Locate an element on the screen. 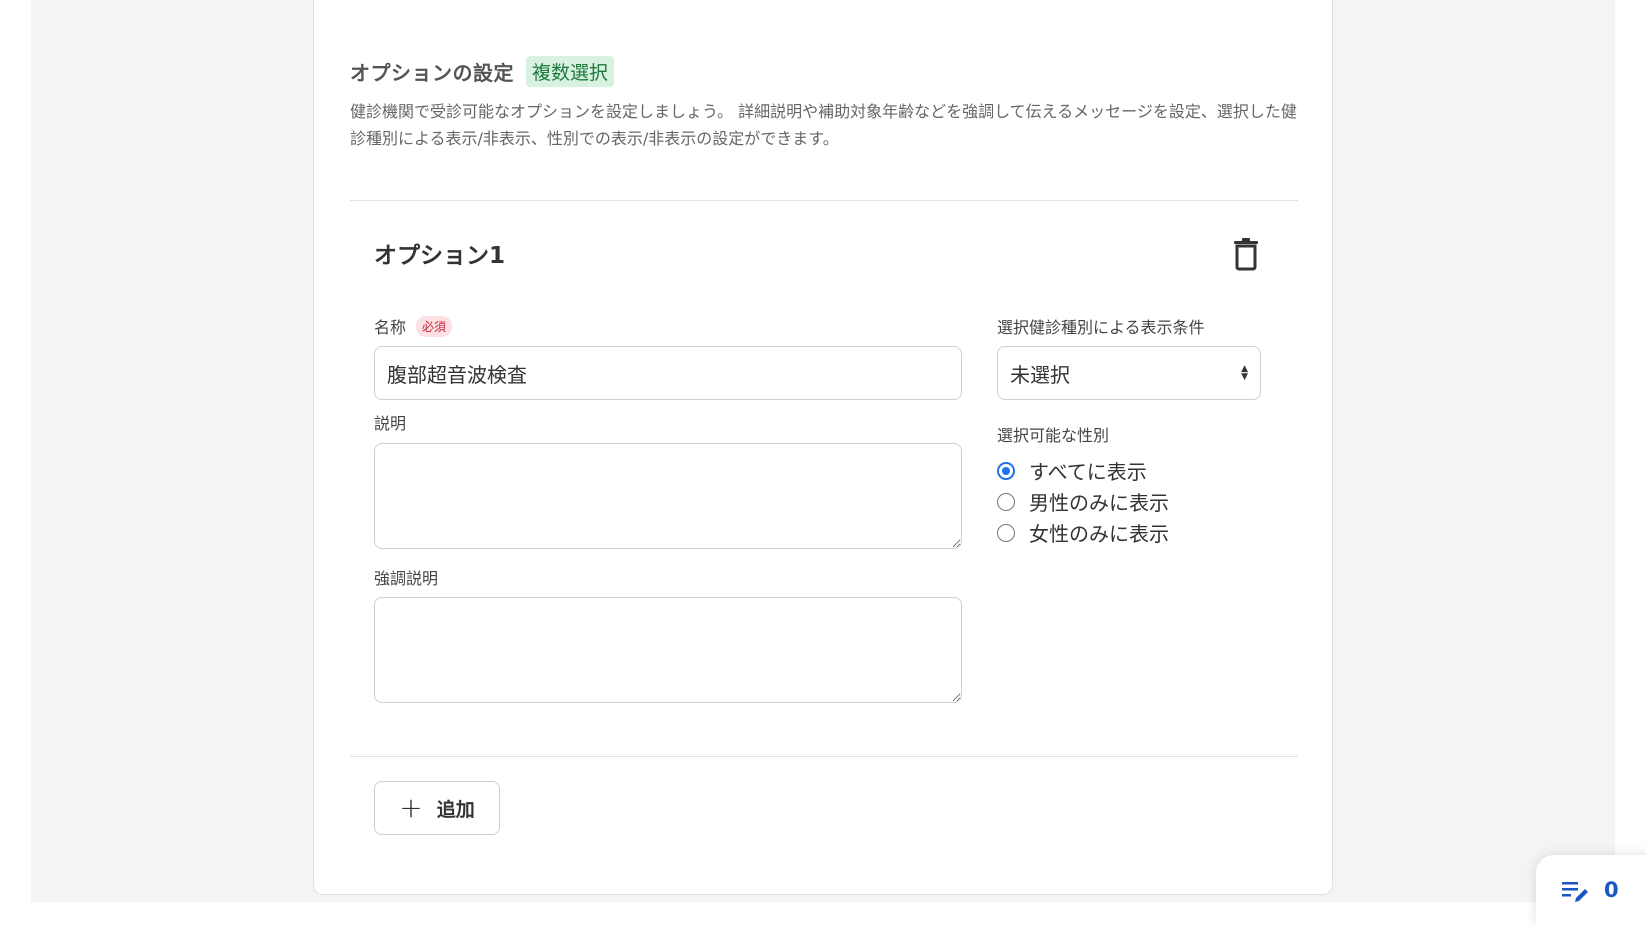  section-title: オプションの設定 is located at coordinates (432, 73).